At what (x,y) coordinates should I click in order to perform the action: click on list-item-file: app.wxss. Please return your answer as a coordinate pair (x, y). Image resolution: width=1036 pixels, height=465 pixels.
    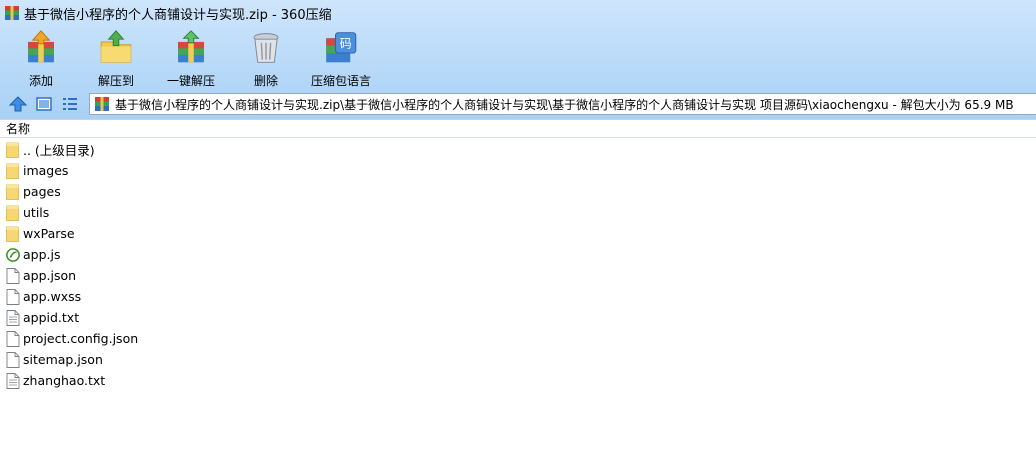
    Looking at the image, I should click on (518, 296).